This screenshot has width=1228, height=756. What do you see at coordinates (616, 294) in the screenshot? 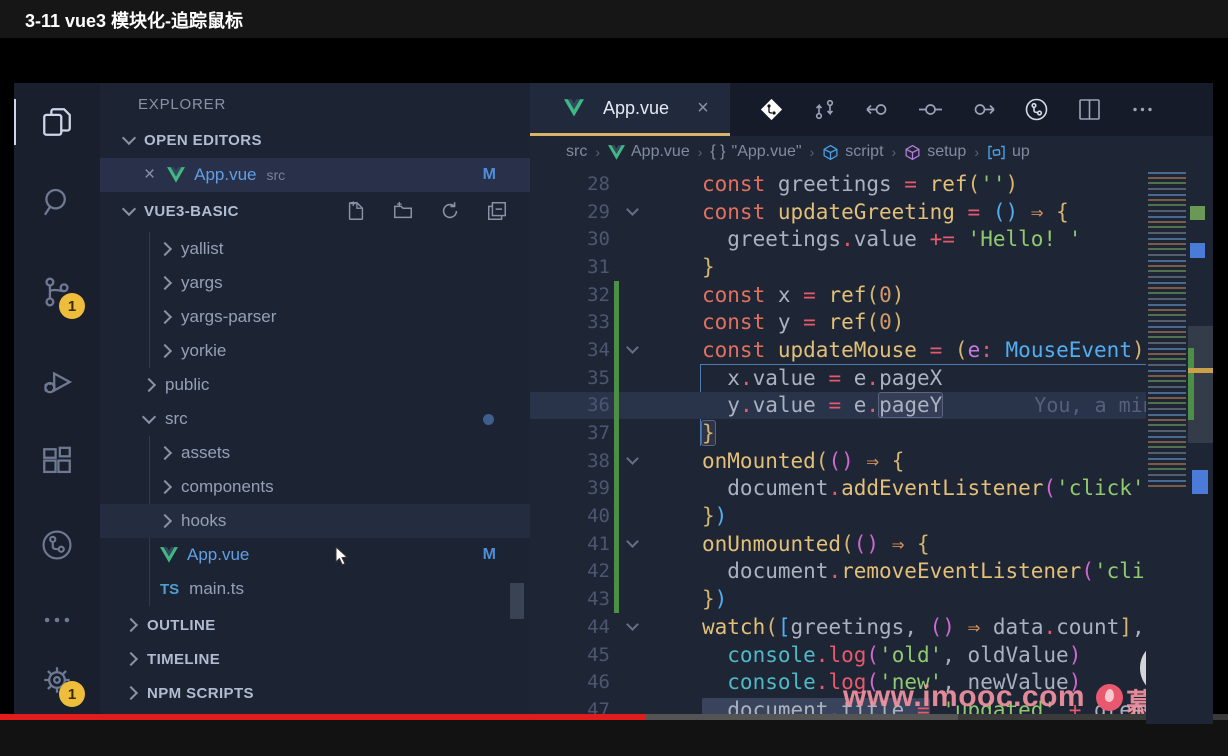
I see `change-gutter-bar` at bounding box center [616, 294].